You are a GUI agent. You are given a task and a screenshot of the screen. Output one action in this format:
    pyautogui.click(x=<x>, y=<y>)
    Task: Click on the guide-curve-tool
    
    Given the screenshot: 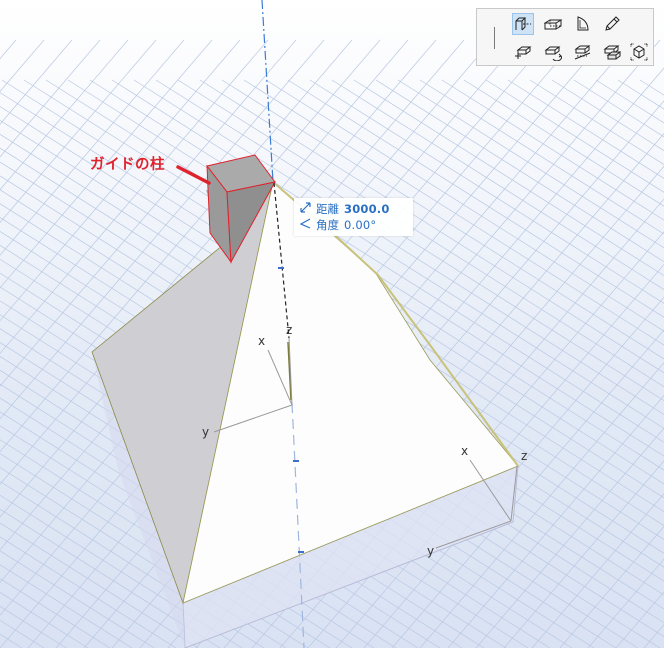 What is the action you would take?
    pyautogui.click(x=583, y=24)
    